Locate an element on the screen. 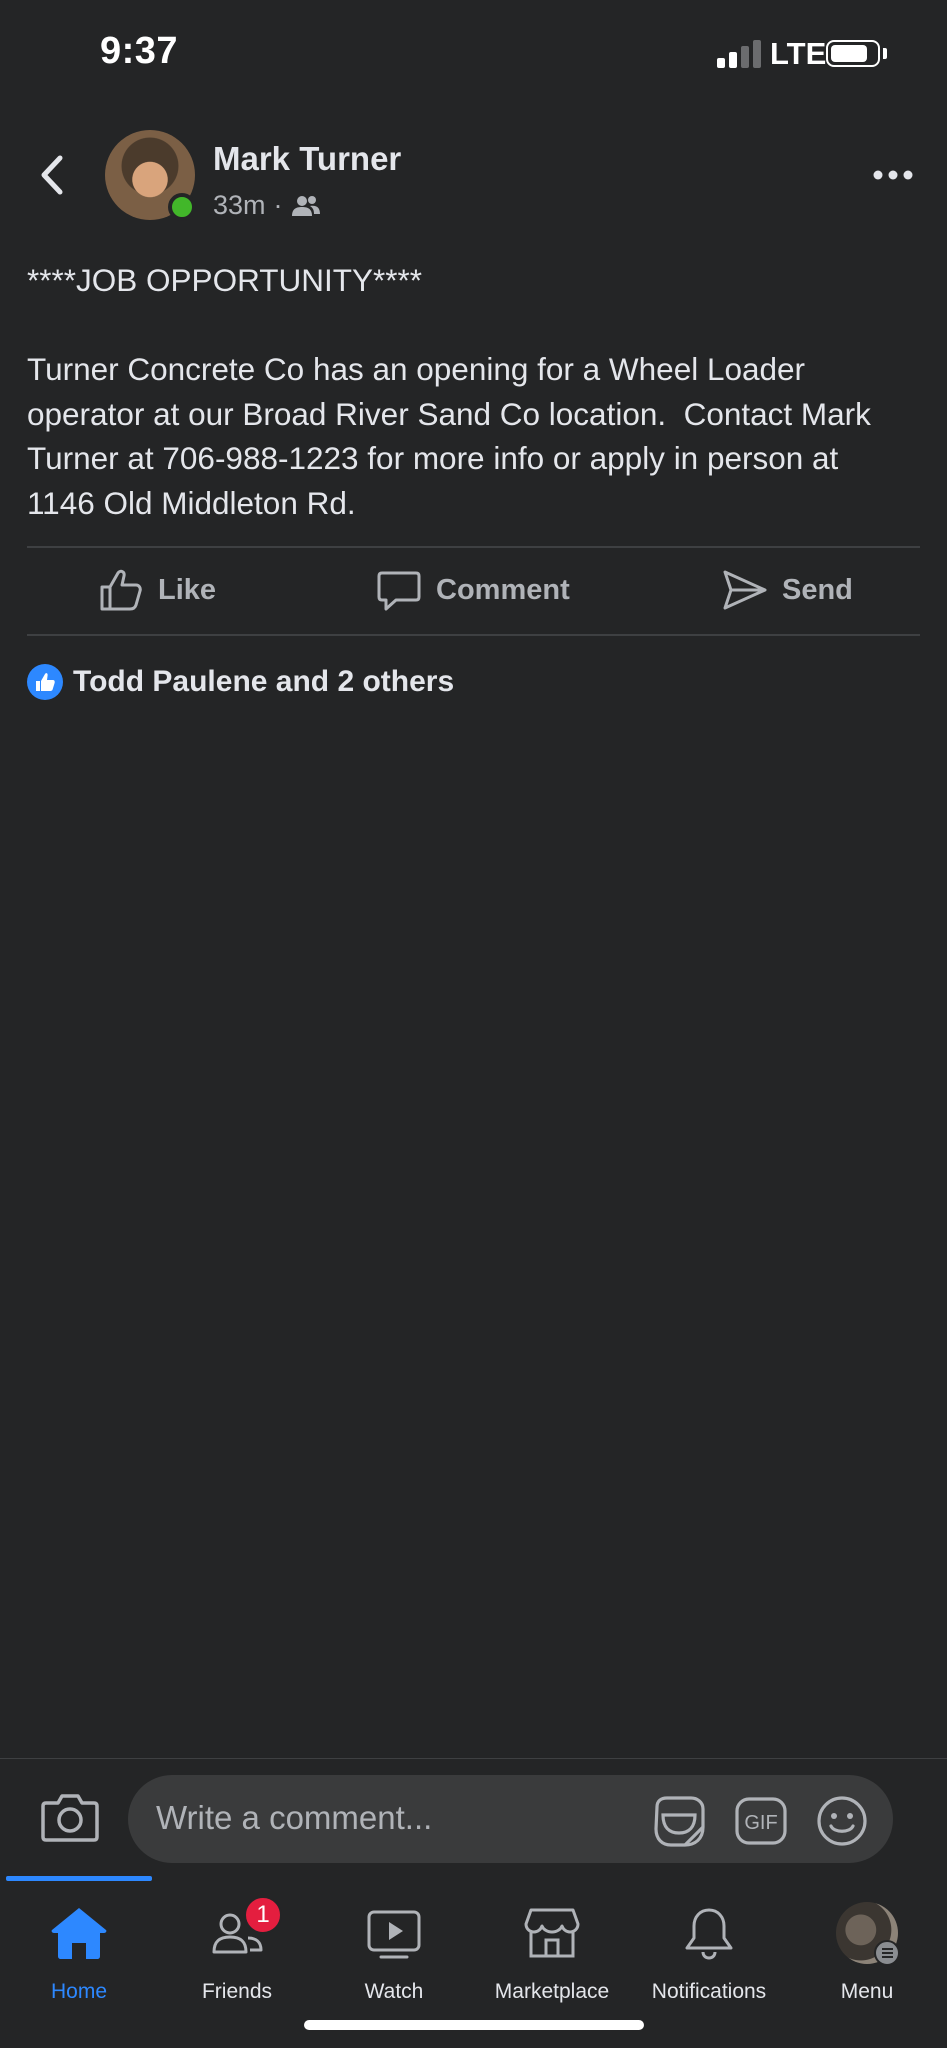  comment-bar: Write a comment... GIF is located at coordinates (473, 1817).